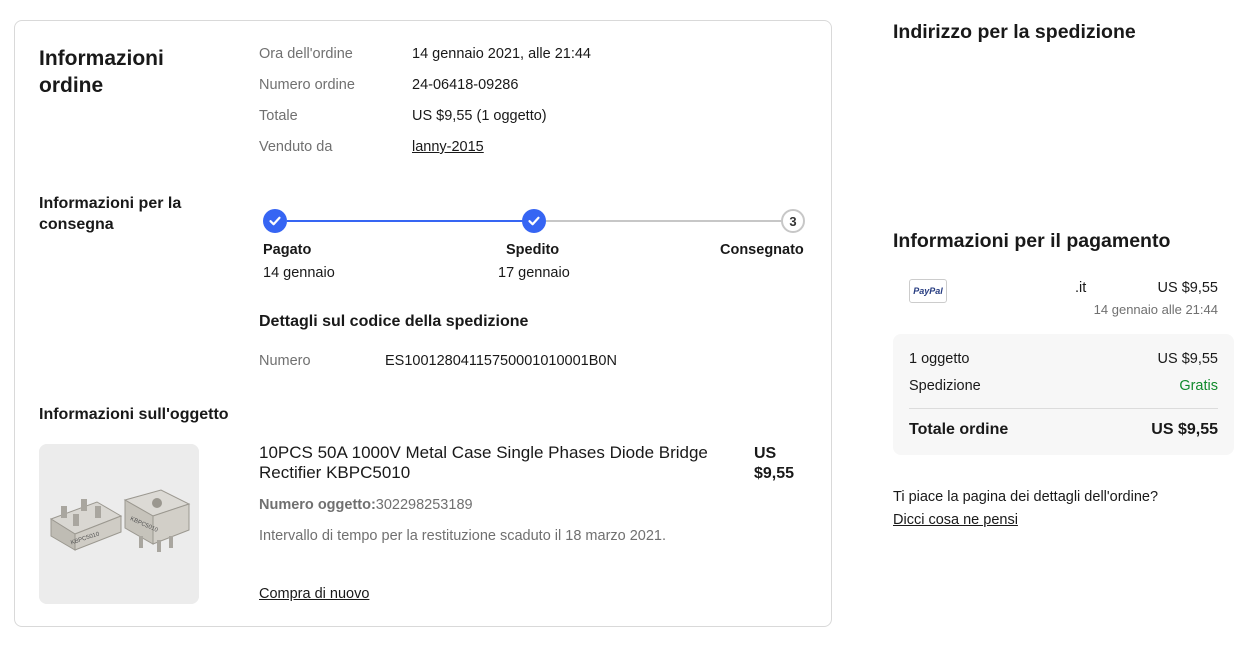 The image size is (1254, 646). What do you see at coordinates (278, 116) in the screenshot?
I see `order-total-label: Totale` at bounding box center [278, 116].